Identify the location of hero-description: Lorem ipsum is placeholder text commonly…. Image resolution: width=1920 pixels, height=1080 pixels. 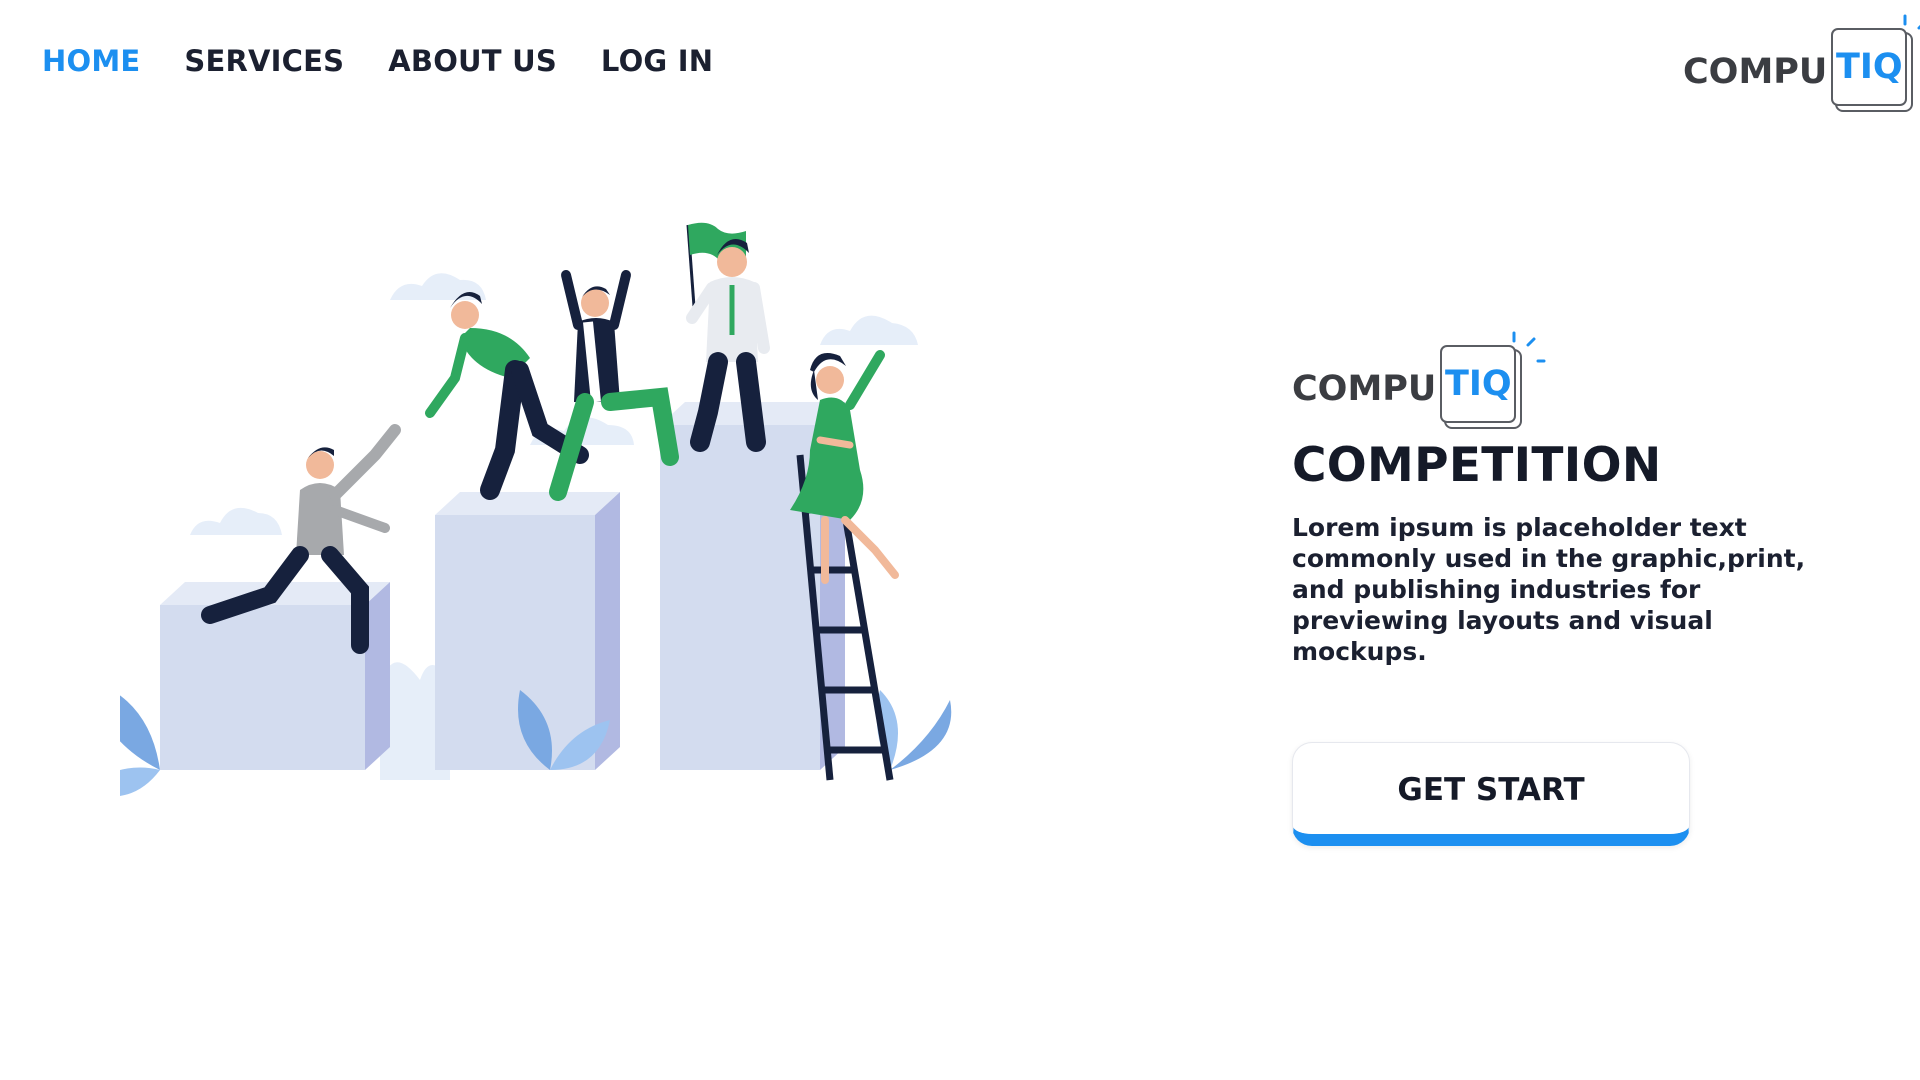
(1549, 589).